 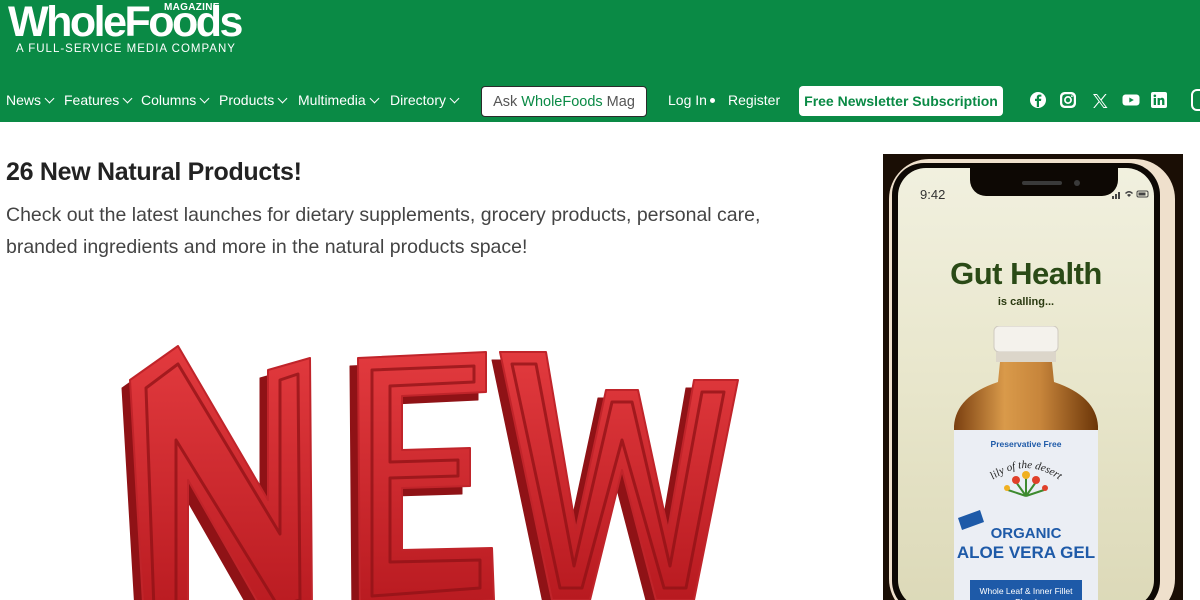 What do you see at coordinates (1026, 590) in the screenshot?
I see `blend-label: Whole Leaf & Inner Fillet Blend` at bounding box center [1026, 590].